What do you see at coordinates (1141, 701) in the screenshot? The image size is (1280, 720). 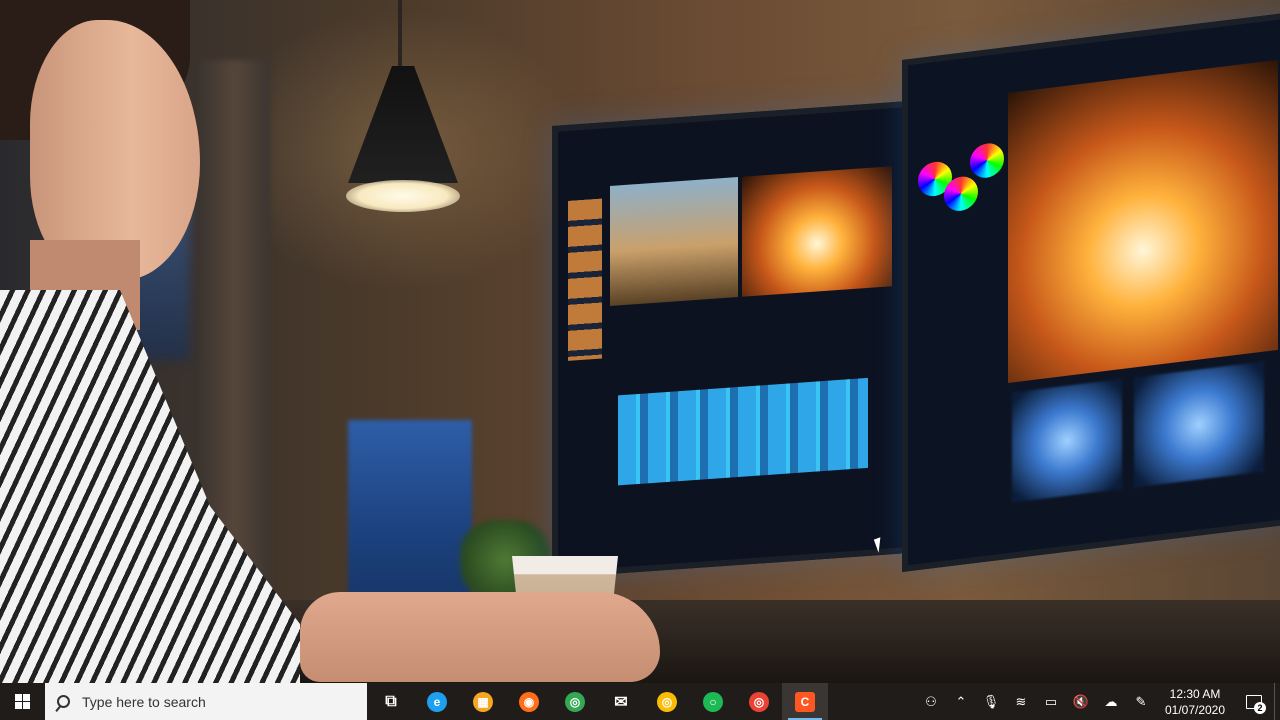 I see `pen-icon: ✎` at bounding box center [1141, 701].